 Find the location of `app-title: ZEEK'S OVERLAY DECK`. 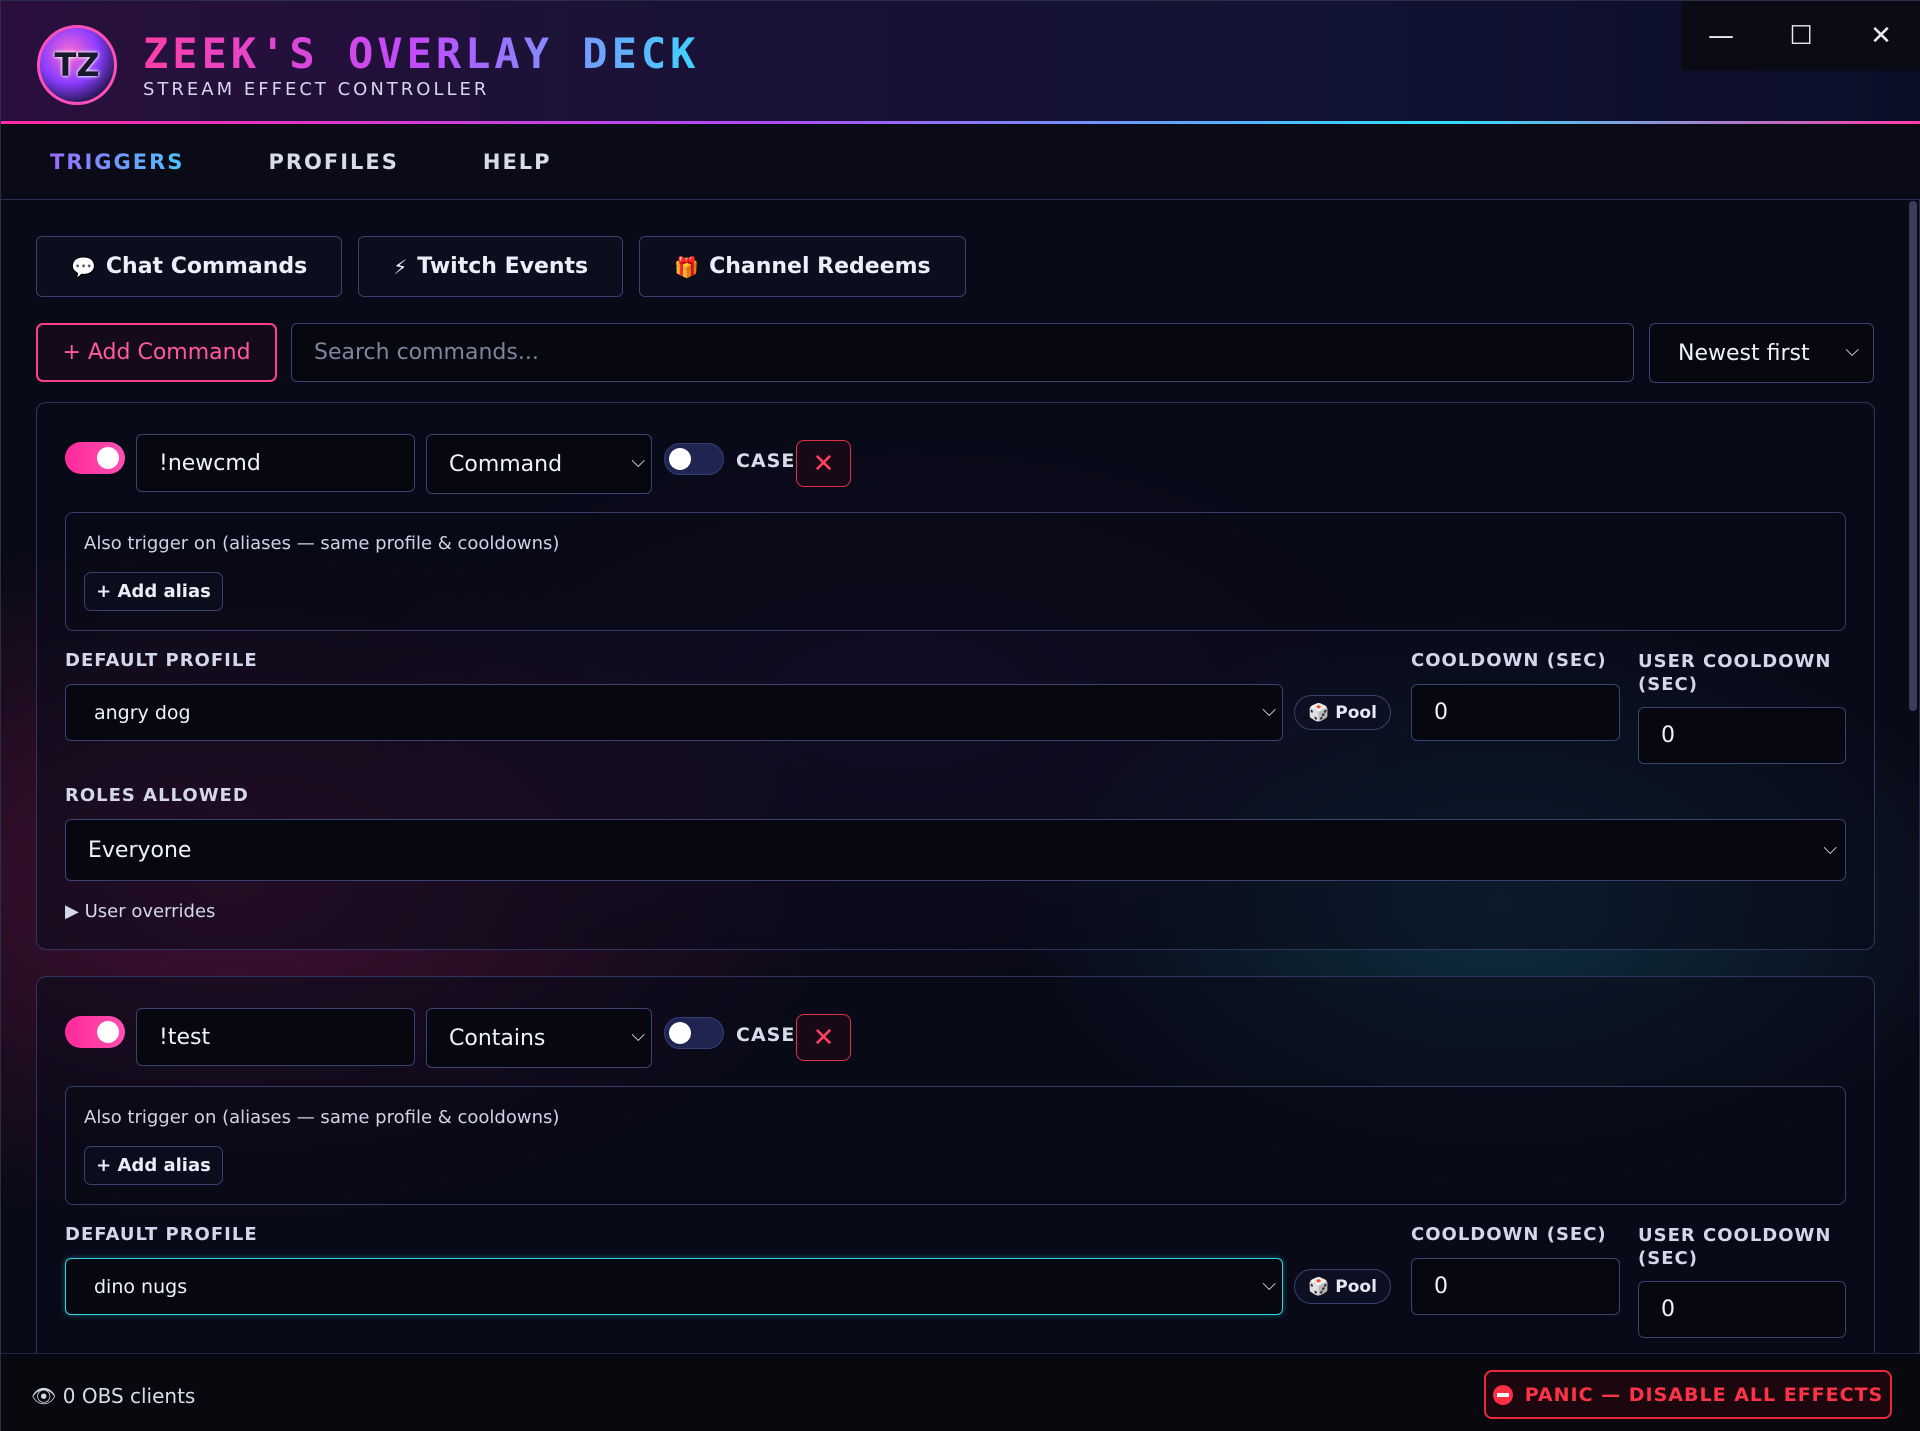

app-title: ZEEK'S OVERLAY DECK is located at coordinates (421, 53).